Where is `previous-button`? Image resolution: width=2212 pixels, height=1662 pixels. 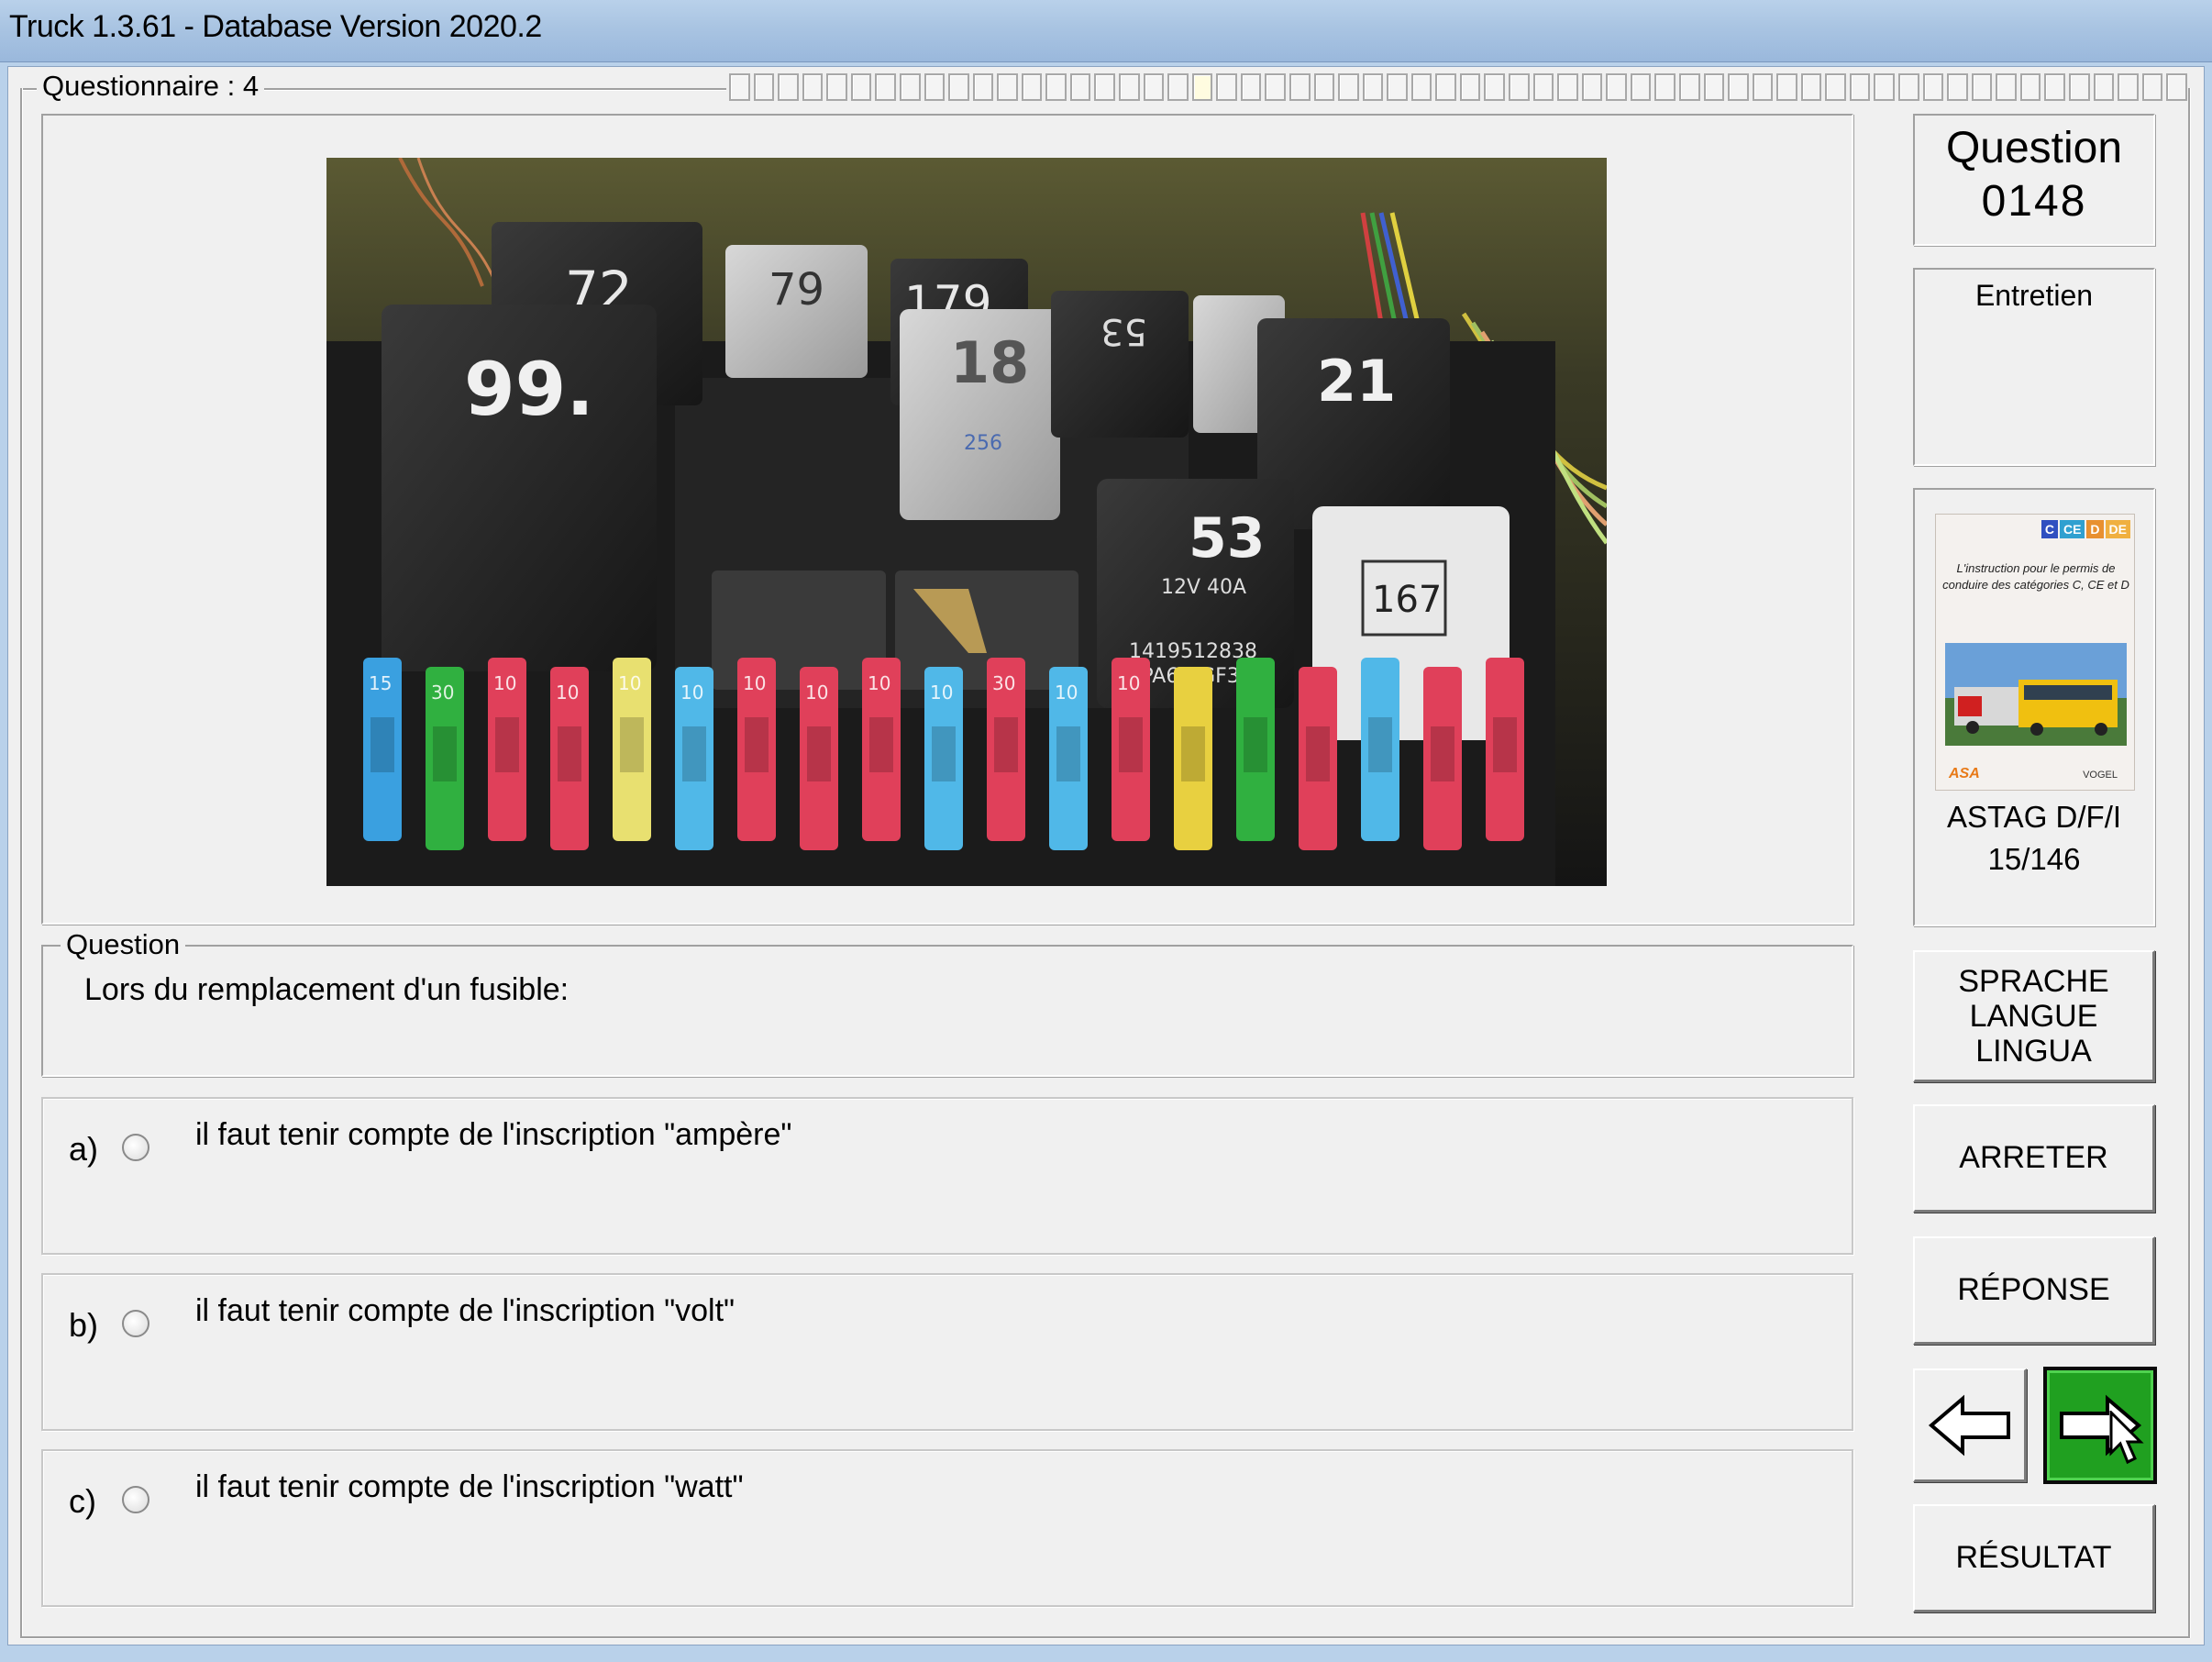 previous-button is located at coordinates (1970, 1425).